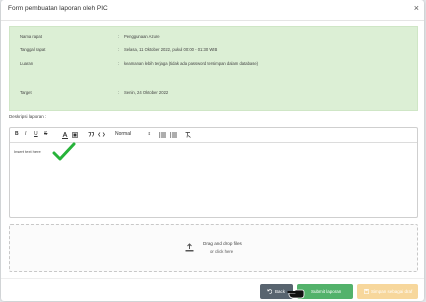 The width and height of the screenshot is (426, 302). I want to click on back-button-label: Back, so click(280, 291).